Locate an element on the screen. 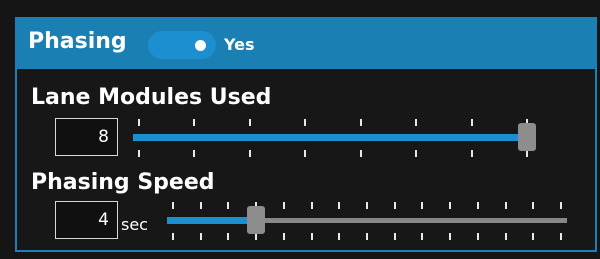  toggle-knob is located at coordinates (200, 45).